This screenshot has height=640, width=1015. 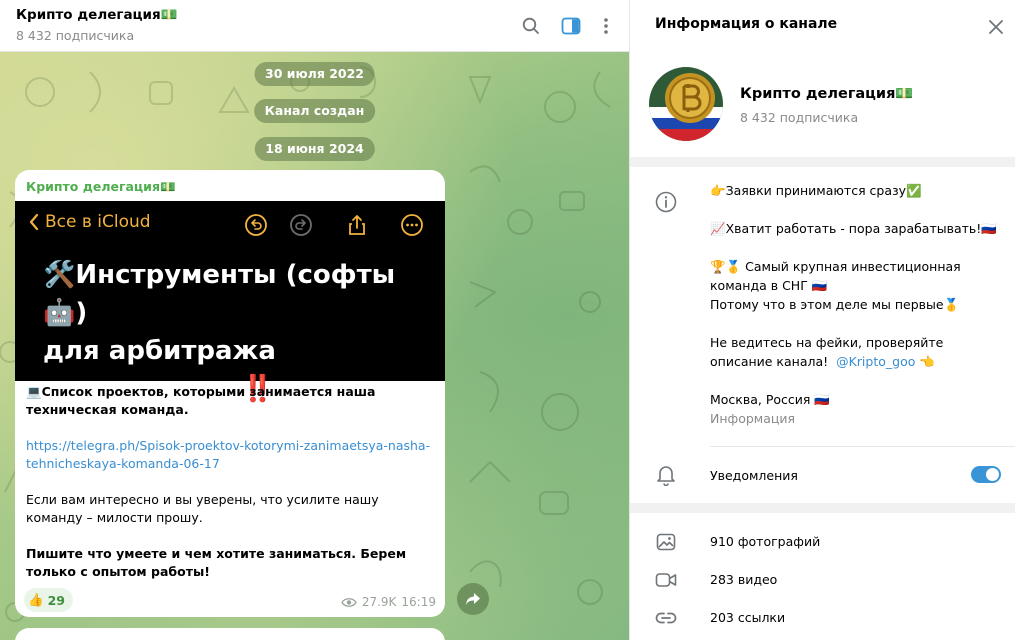 What do you see at coordinates (862, 446) in the screenshot?
I see `row-separator` at bounding box center [862, 446].